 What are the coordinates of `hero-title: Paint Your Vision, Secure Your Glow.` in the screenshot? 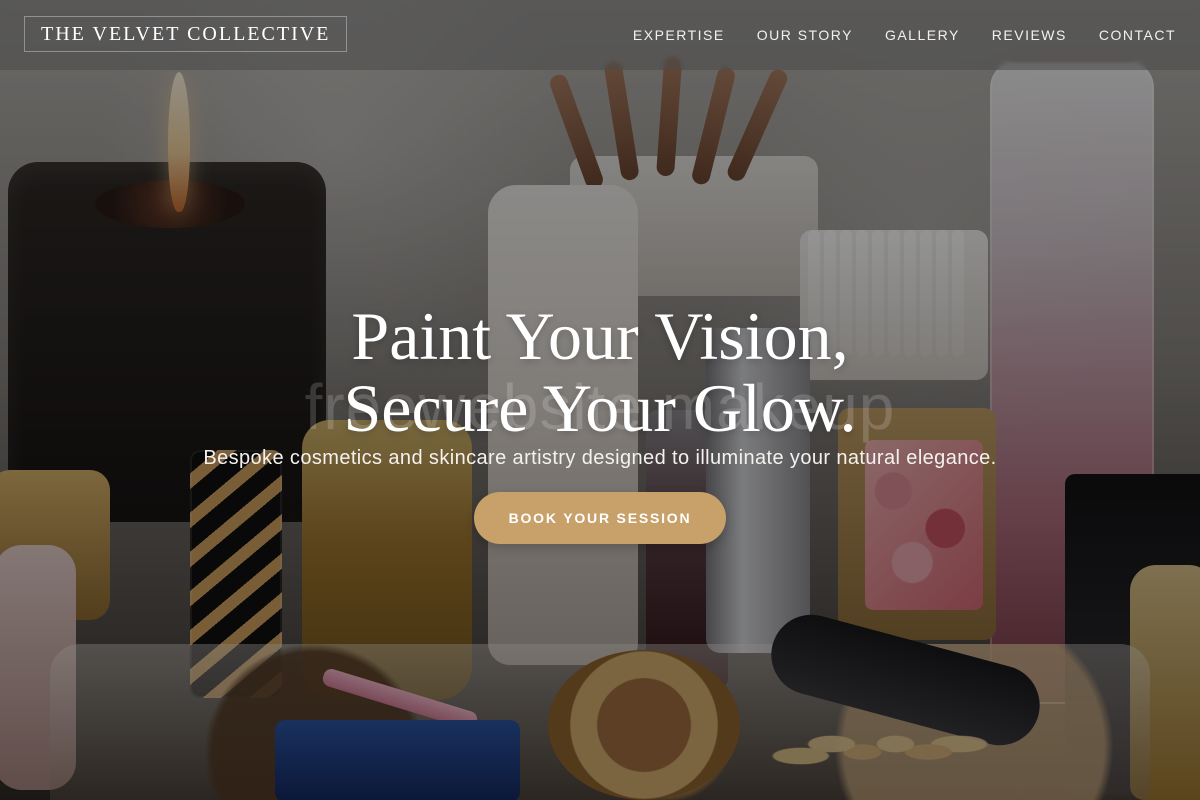 It's located at (600, 371).